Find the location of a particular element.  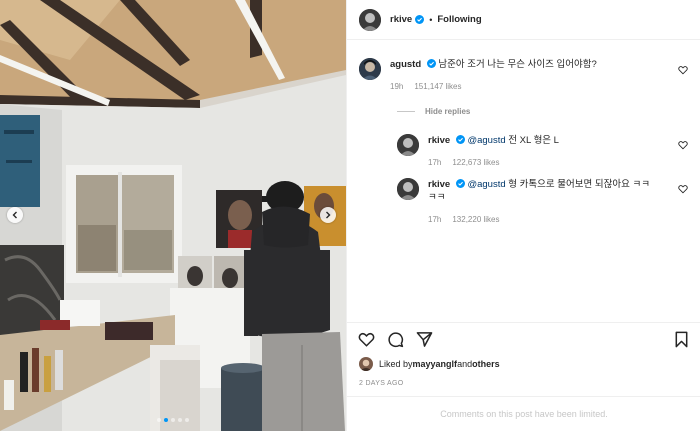

chevron-right-icon is located at coordinates (328, 215).